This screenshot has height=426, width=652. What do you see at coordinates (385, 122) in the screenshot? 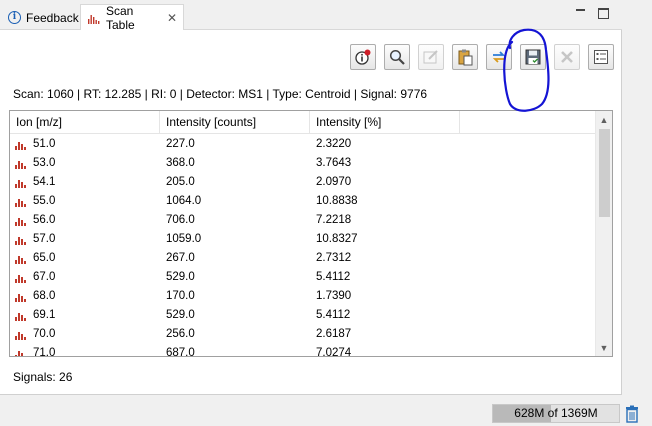
I see `column-header-intensity-percent: Intensity [%]` at bounding box center [385, 122].